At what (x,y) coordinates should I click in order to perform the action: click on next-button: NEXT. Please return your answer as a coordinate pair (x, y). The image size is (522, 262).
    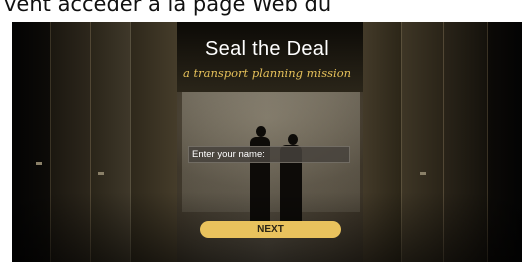
    Looking at the image, I should click on (270, 229).